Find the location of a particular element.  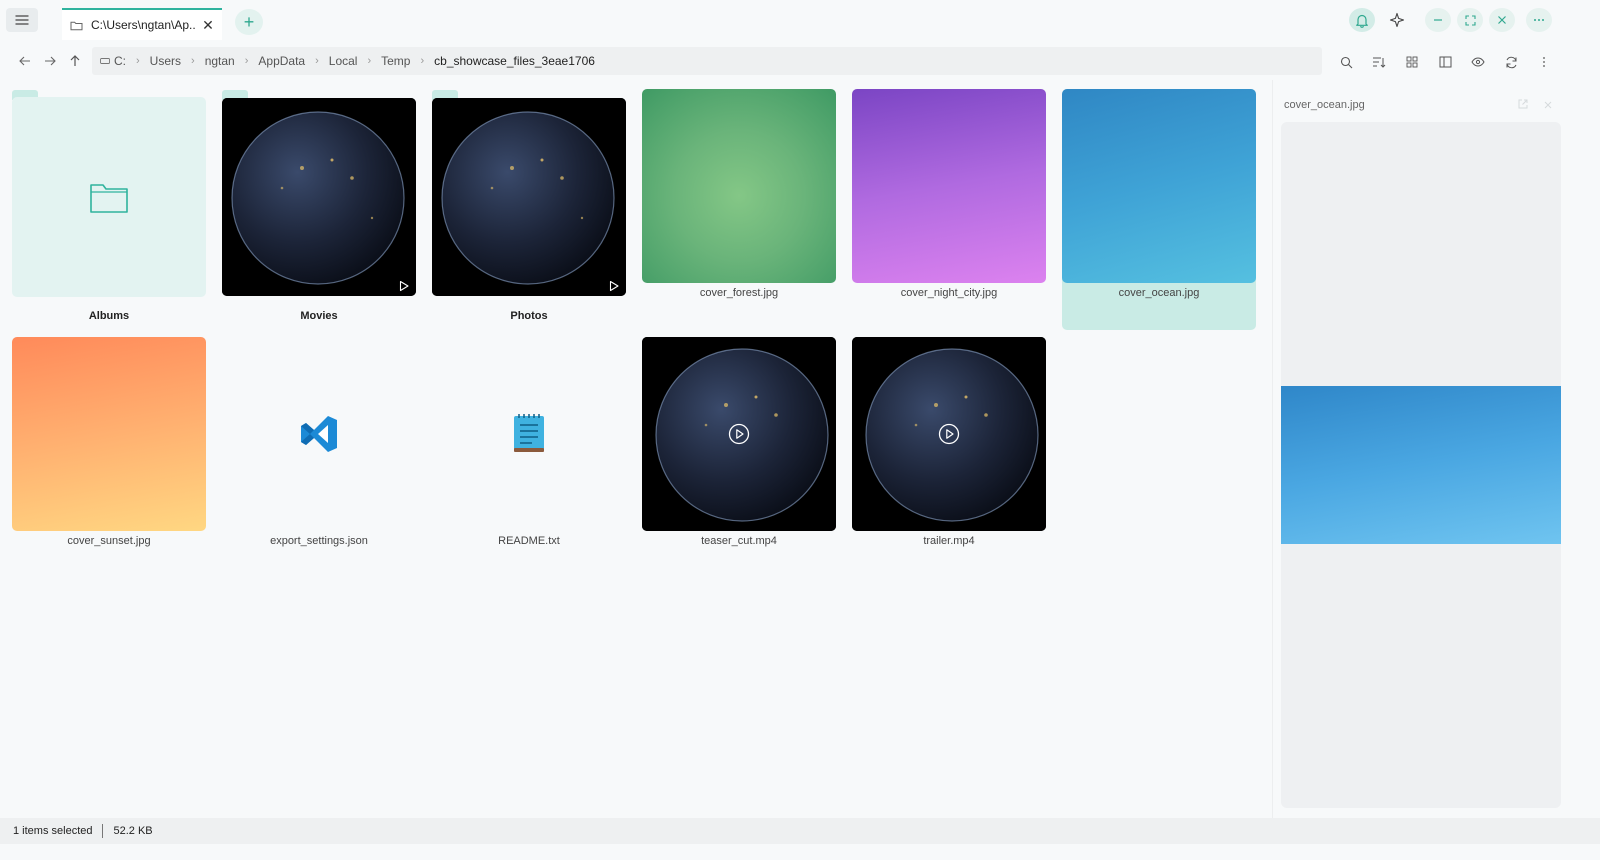

more-options-button is located at coordinates (1539, 20).